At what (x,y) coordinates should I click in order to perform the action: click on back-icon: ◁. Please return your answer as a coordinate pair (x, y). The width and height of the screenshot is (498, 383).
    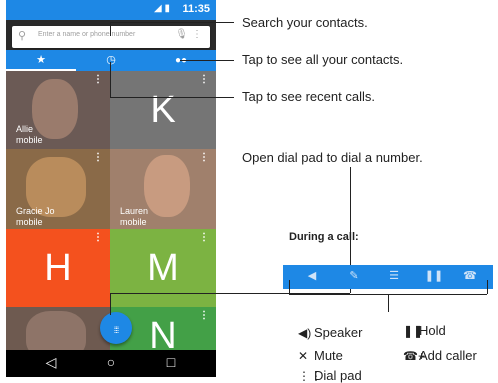
    Looking at the image, I should click on (51, 362).